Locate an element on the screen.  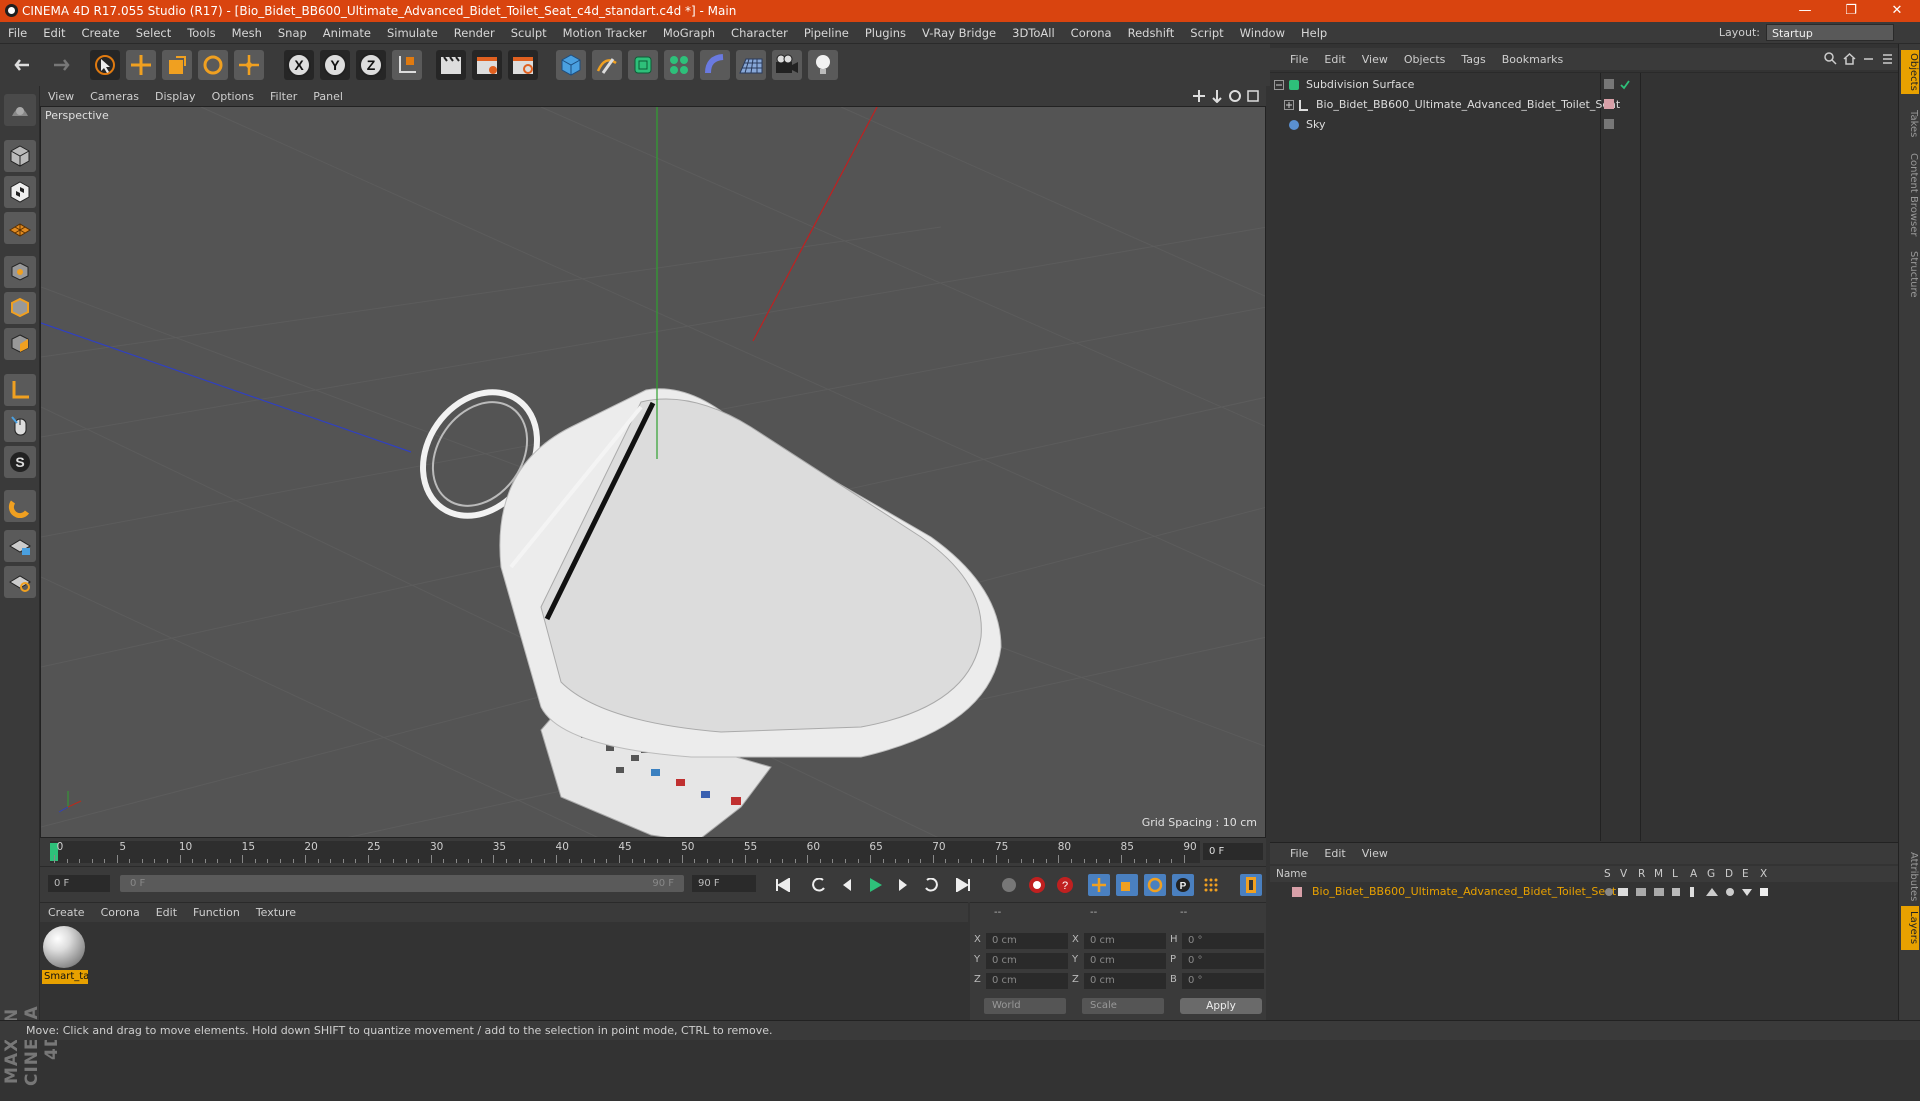
material-preview-sphere is located at coordinates (64, 947).